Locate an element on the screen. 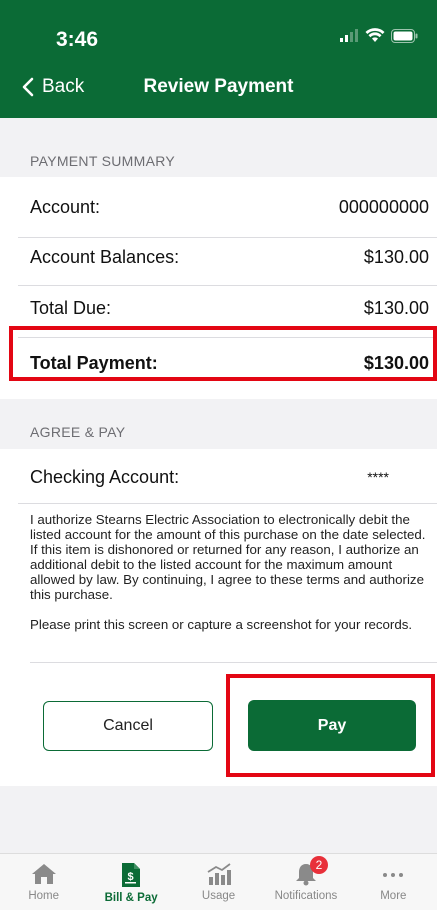 Image resolution: width=437 pixels, height=910 pixels. bill-icon: $ is located at coordinates (131, 875).